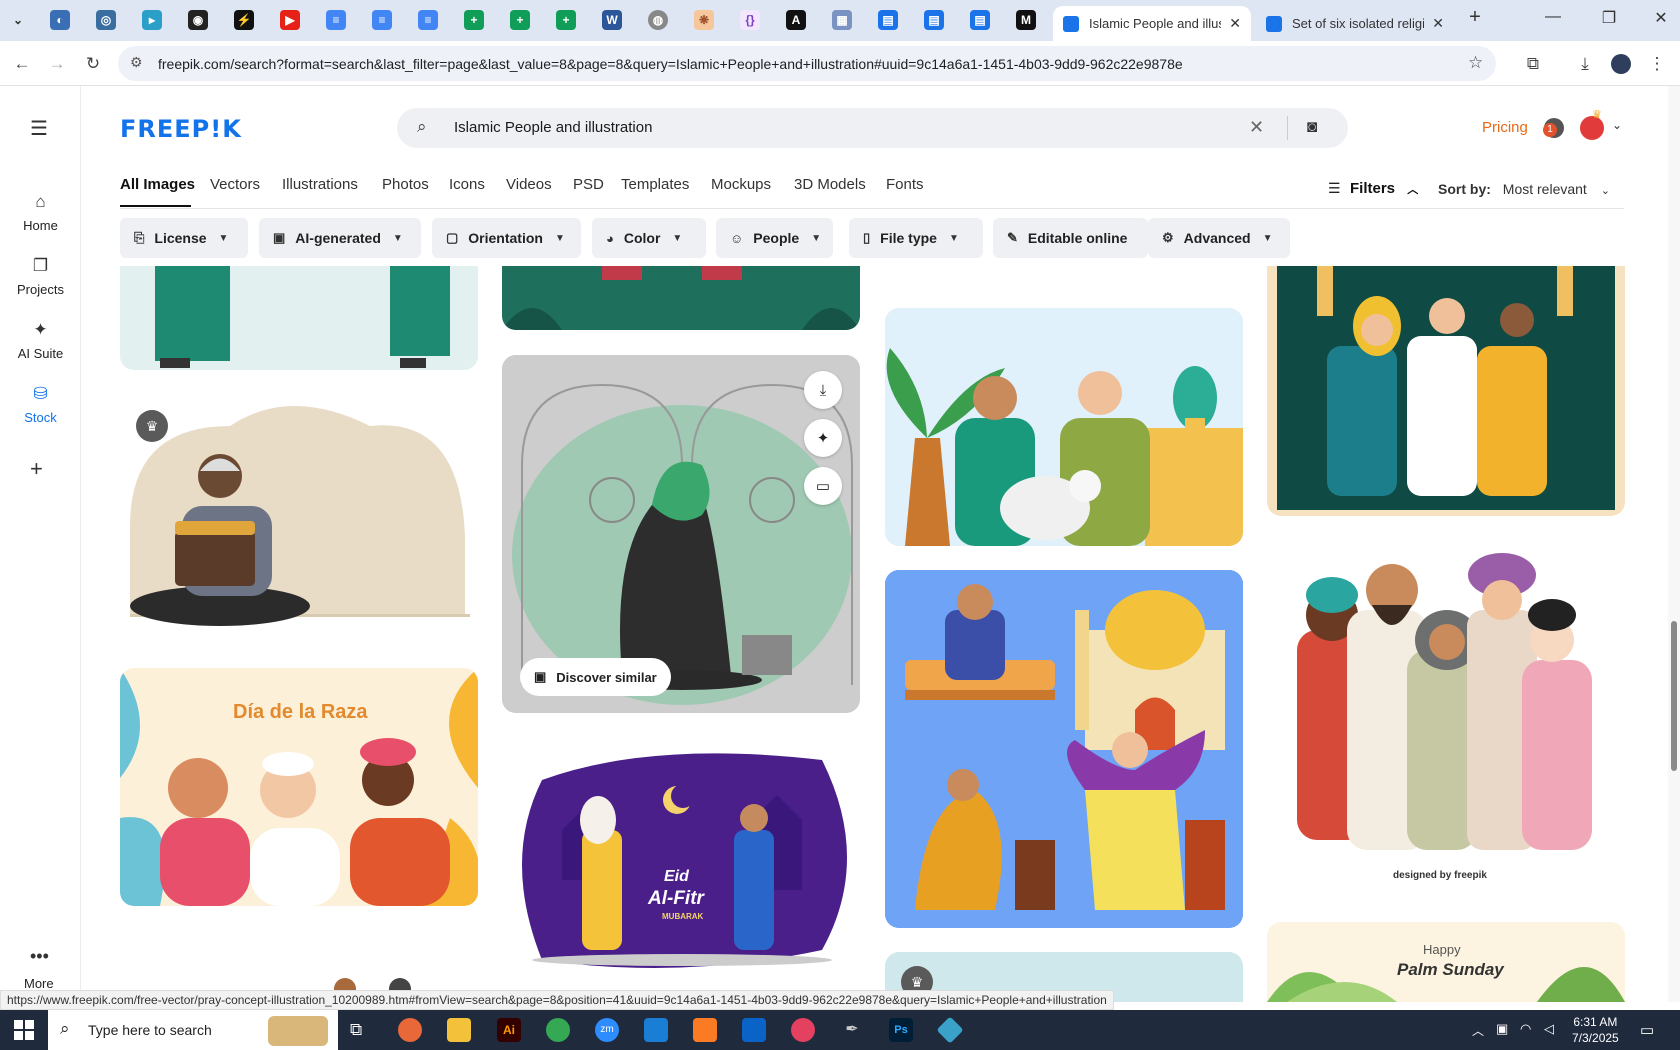 This screenshot has height=1050, width=1680. Describe the element at coordinates (1647, 1030) in the screenshot. I see `notifications-icon: ▭` at that location.